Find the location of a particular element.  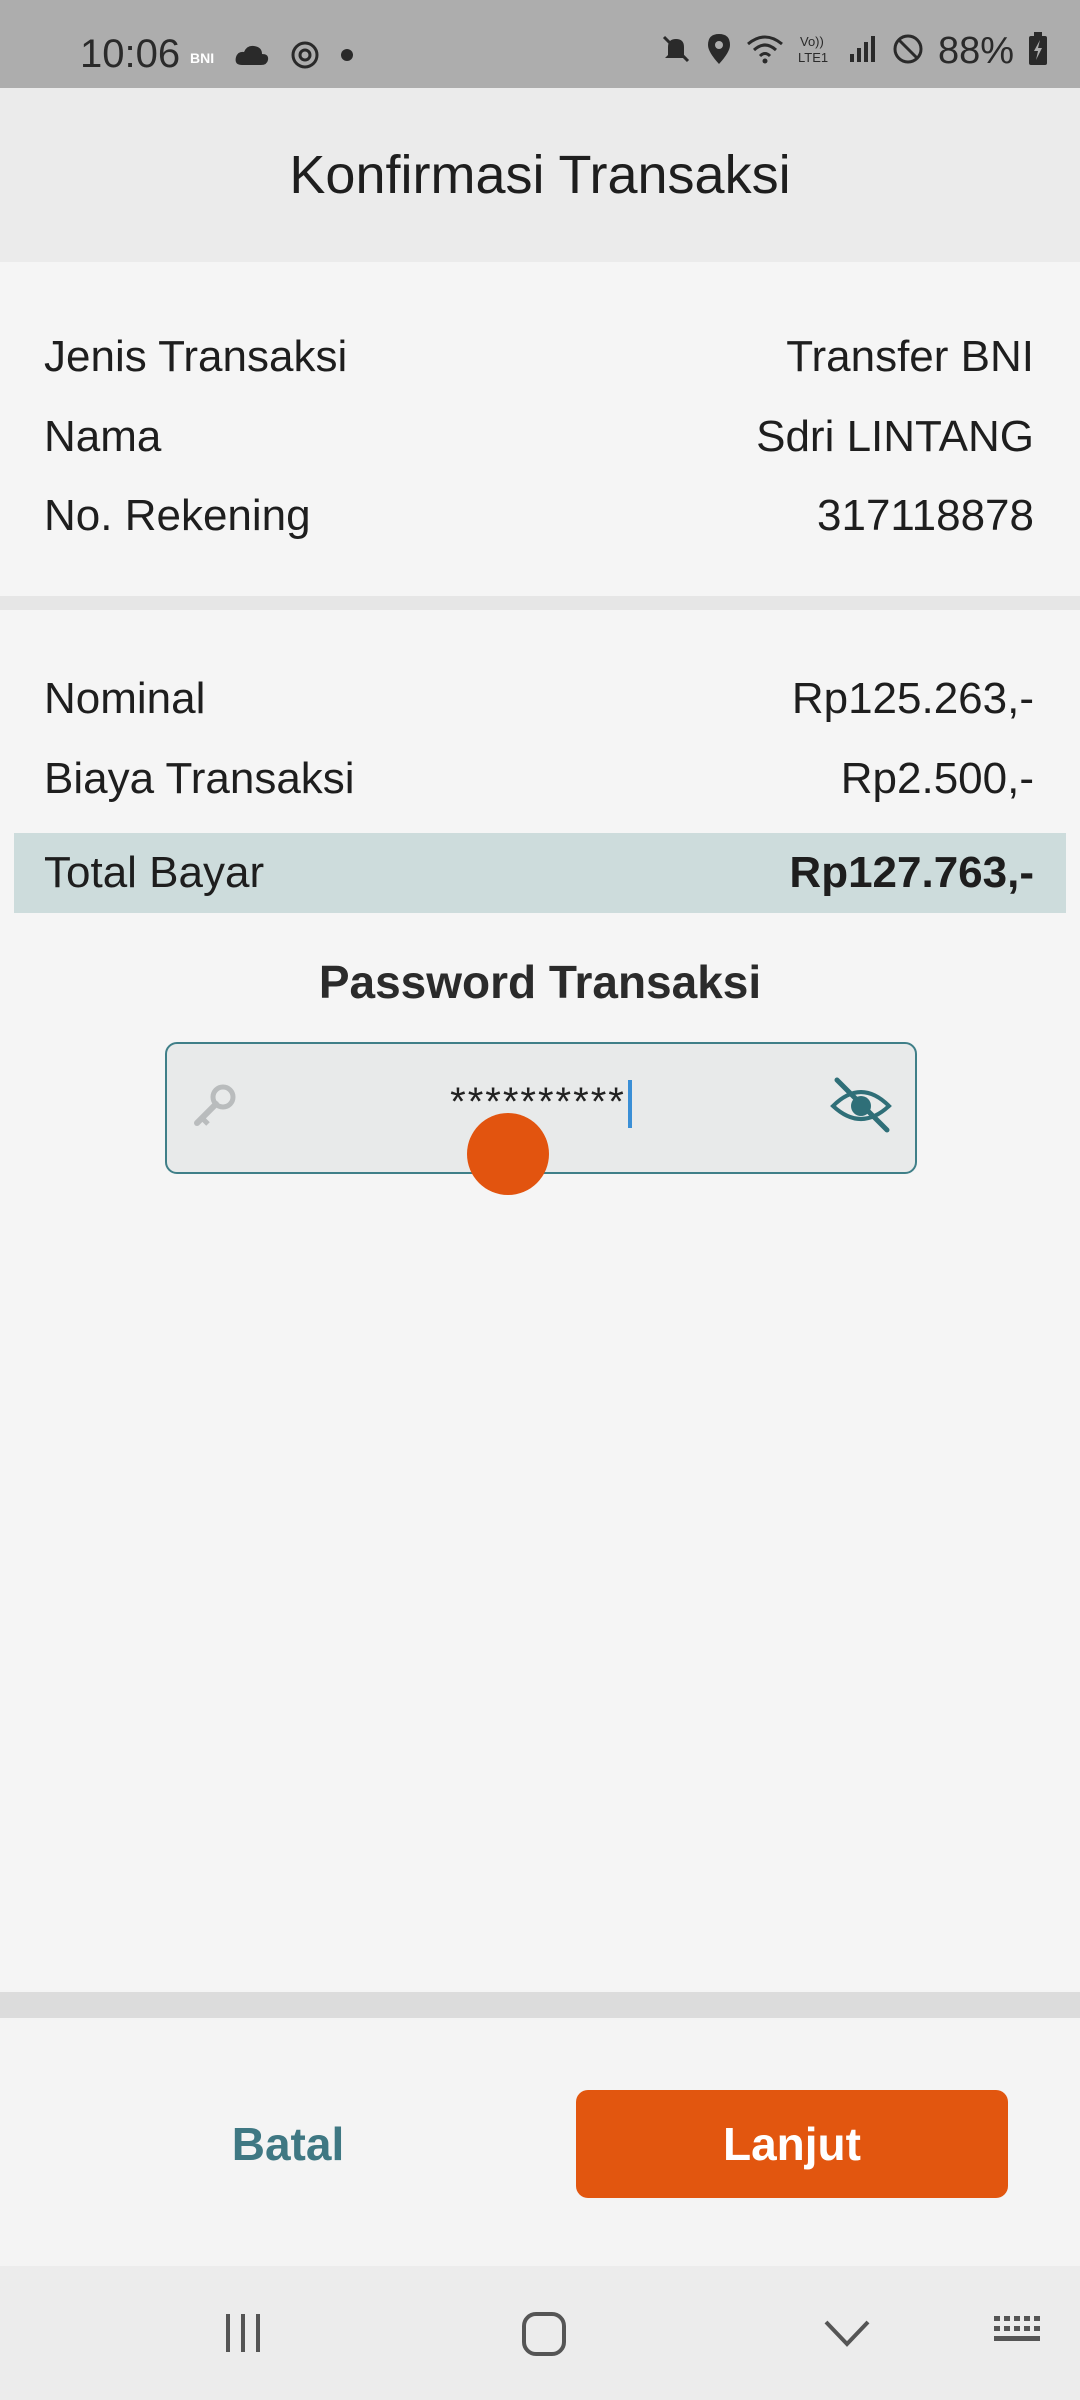

volte-icon: Vo)) LTE1 is located at coordinates (816, 51).